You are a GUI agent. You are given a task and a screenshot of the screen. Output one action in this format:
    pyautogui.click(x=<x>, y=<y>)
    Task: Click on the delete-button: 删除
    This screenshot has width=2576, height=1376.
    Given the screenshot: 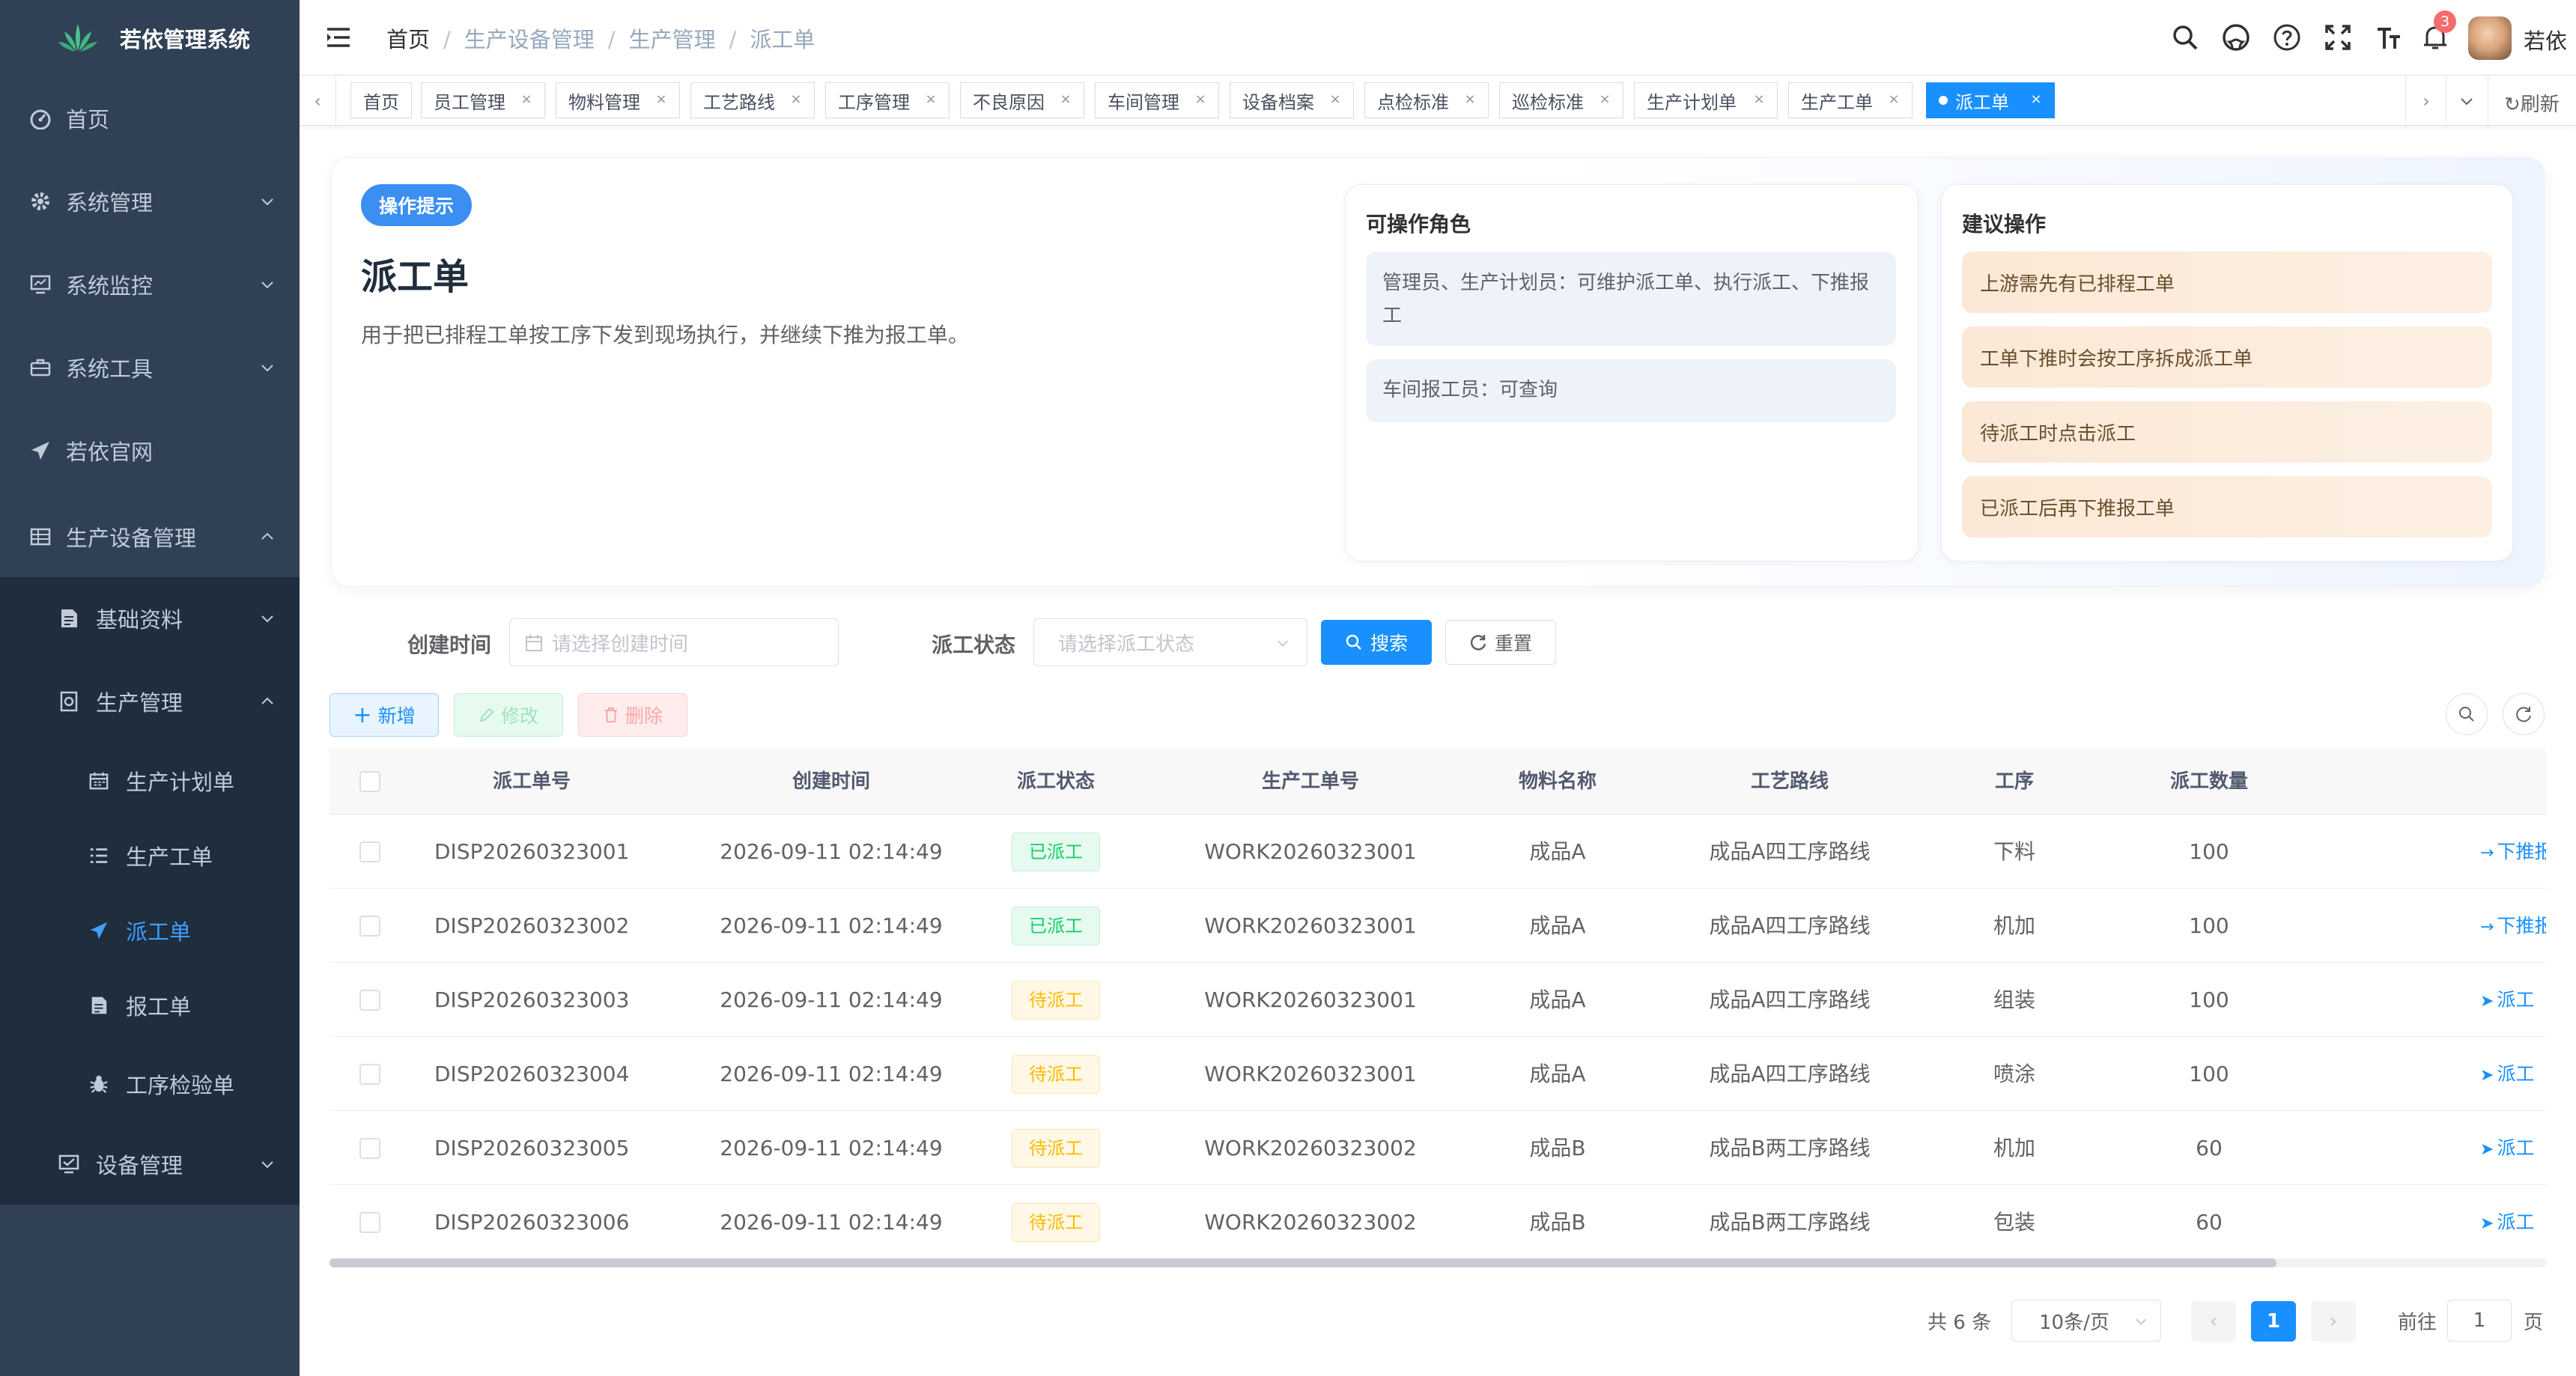 What is the action you would take?
    pyautogui.click(x=632, y=715)
    